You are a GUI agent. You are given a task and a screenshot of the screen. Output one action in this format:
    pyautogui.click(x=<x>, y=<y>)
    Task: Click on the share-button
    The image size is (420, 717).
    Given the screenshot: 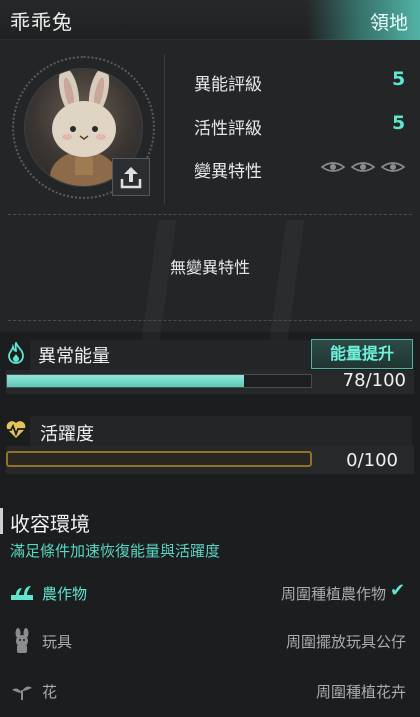 What is the action you would take?
    pyautogui.click(x=131, y=177)
    